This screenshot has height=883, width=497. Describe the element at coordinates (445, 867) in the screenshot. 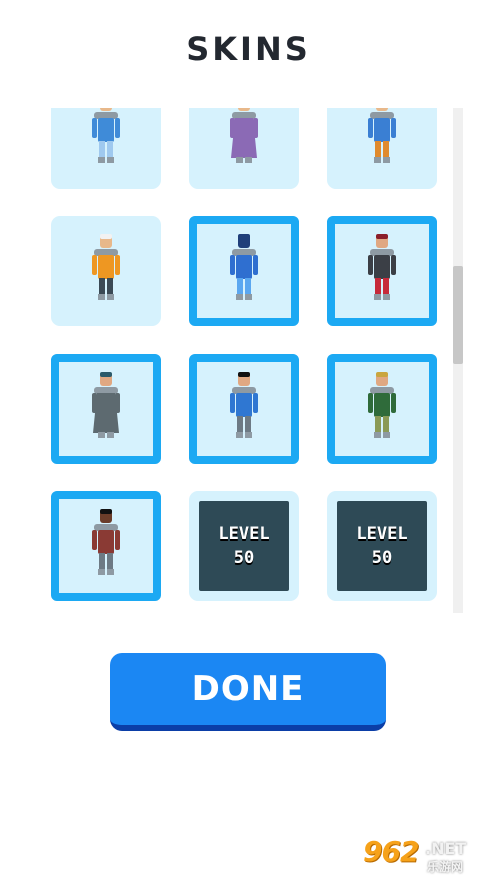

I see `watermark-logo-cn: 乐游网` at that location.